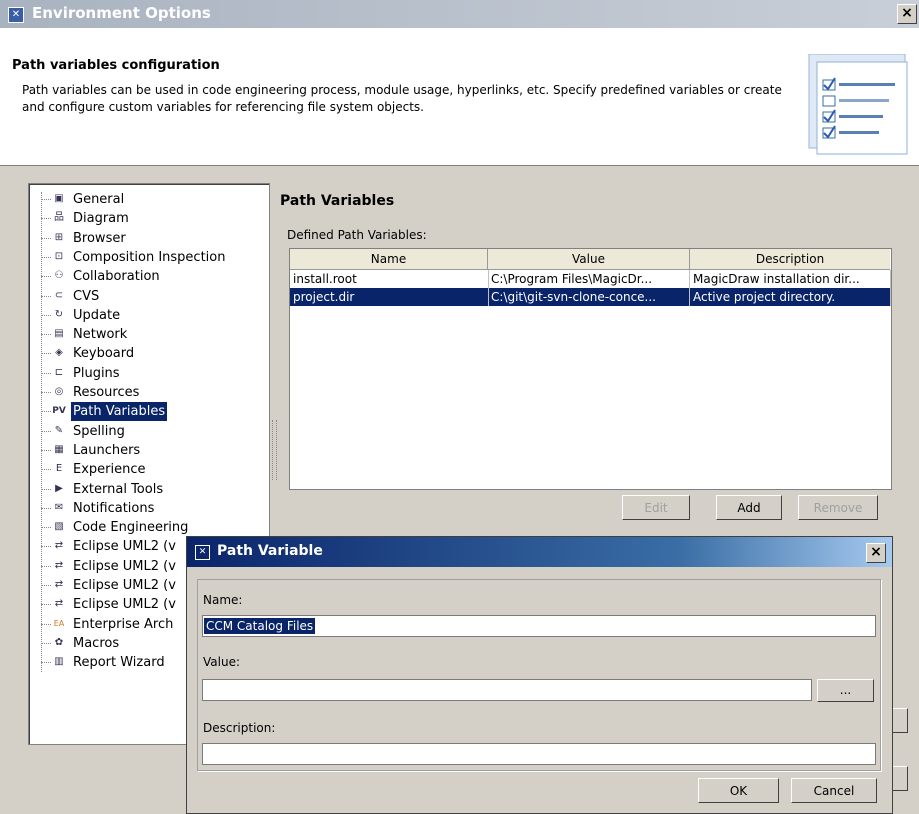 Image resolution: width=919 pixels, height=814 pixels. What do you see at coordinates (59, 391) in the screenshot?
I see `resources-icon: ◎` at bounding box center [59, 391].